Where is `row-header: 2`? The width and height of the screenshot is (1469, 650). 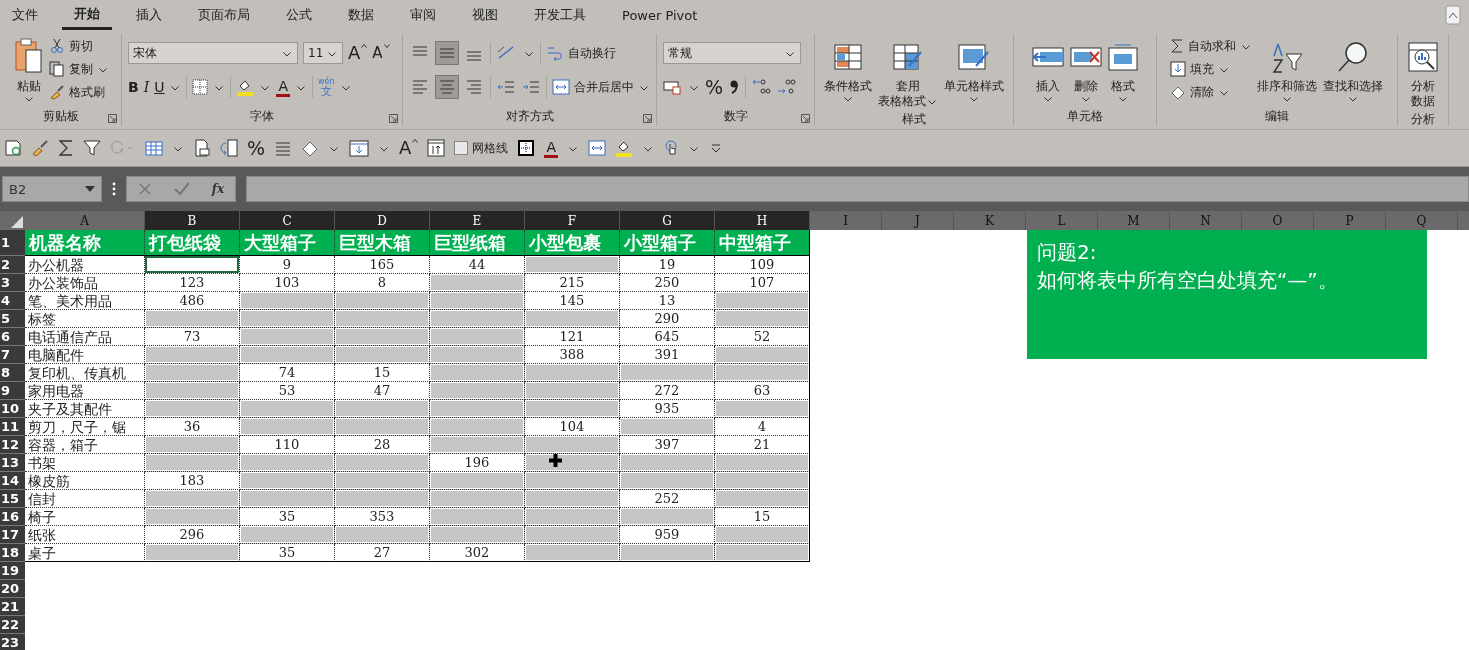 row-header: 2 is located at coordinates (12, 265).